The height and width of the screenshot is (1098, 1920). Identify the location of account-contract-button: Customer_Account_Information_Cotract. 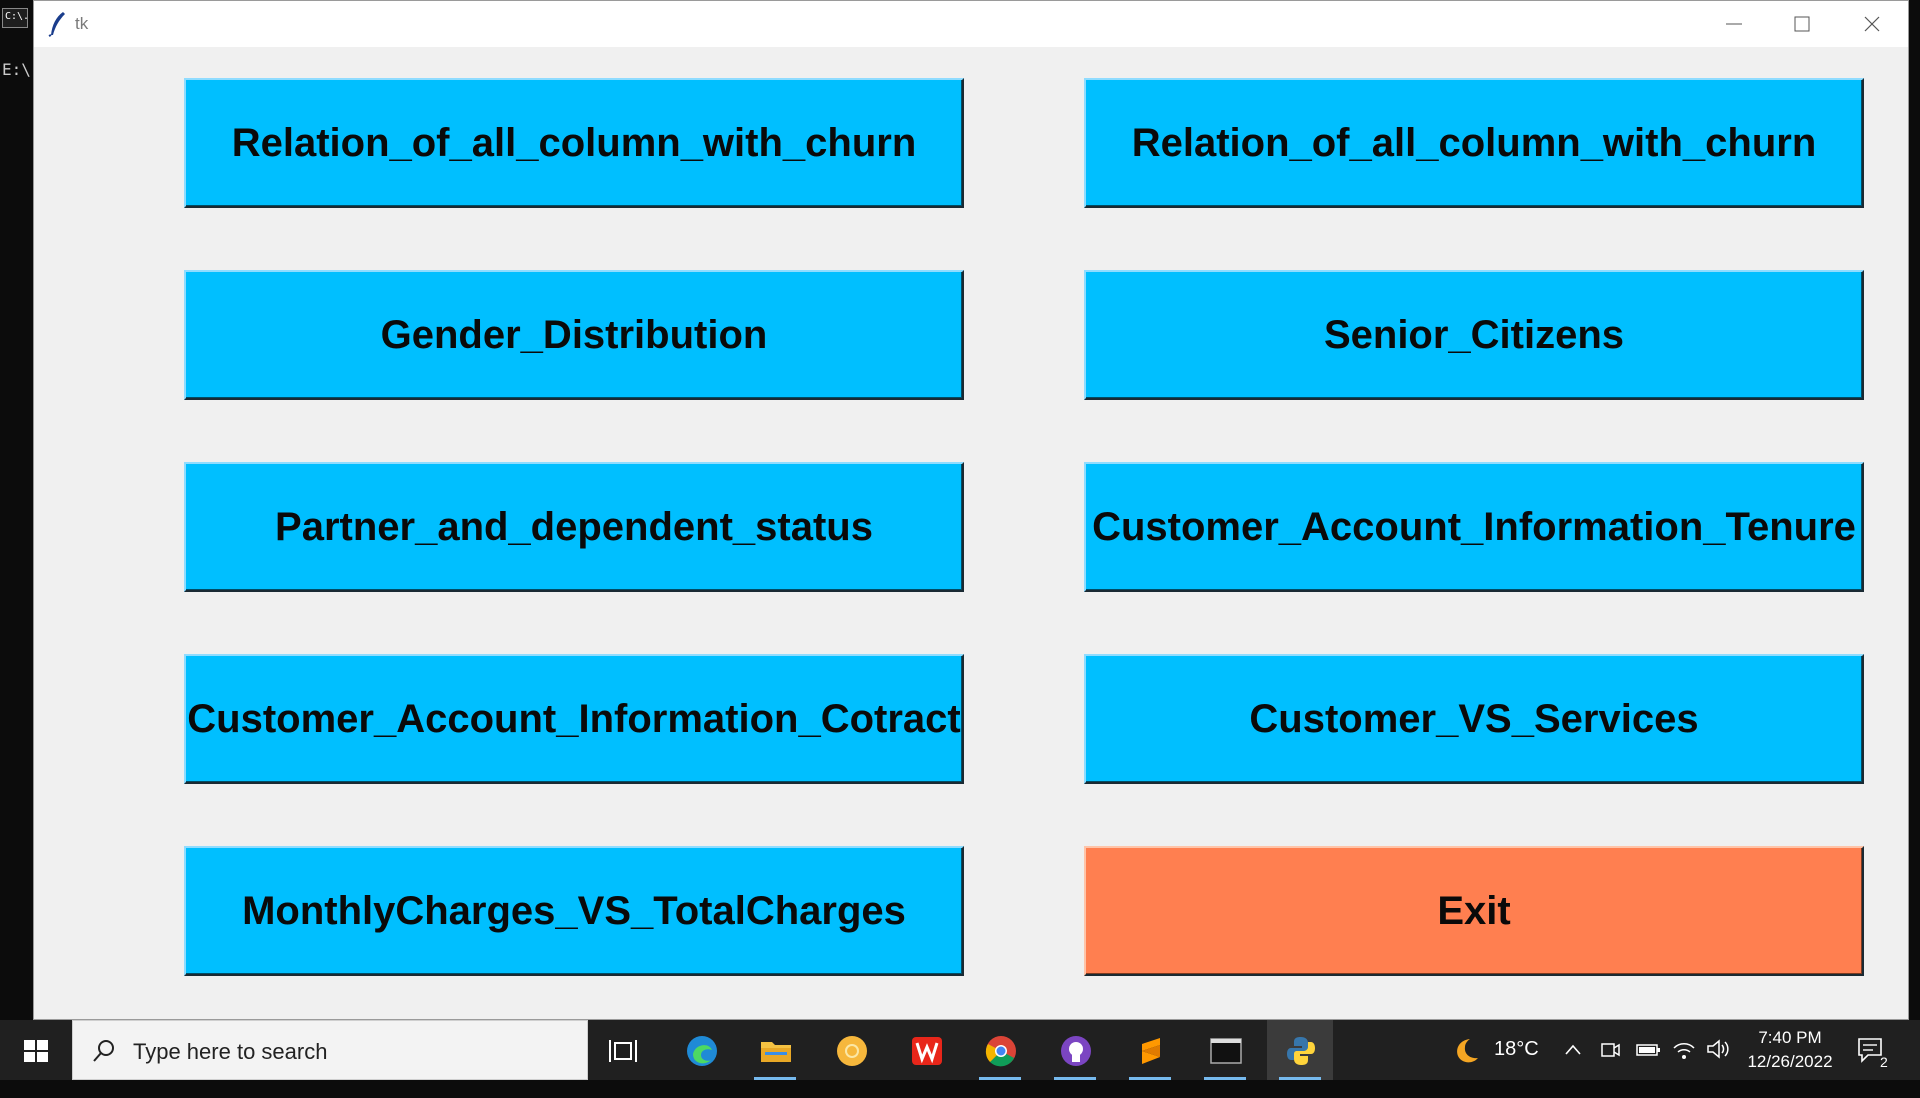
(574, 719).